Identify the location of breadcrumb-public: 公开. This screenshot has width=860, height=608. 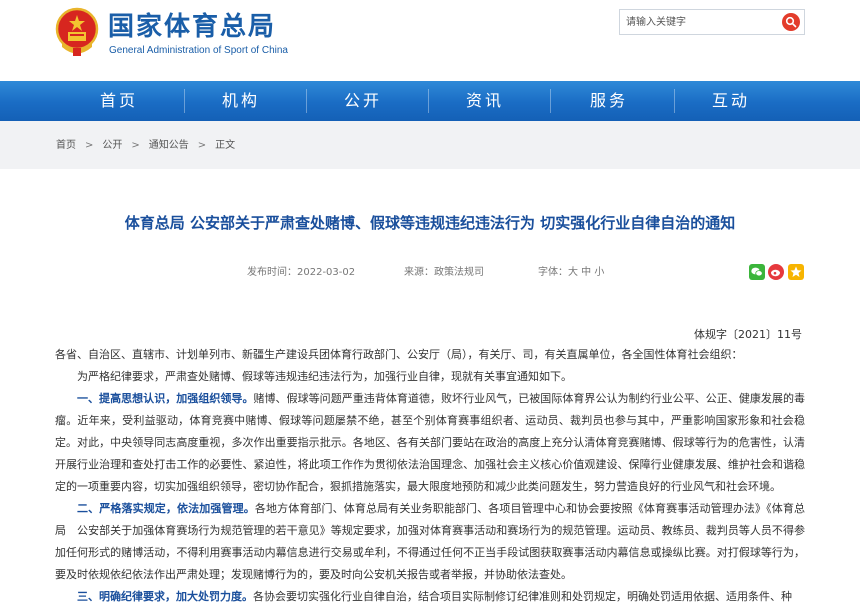
(112, 146).